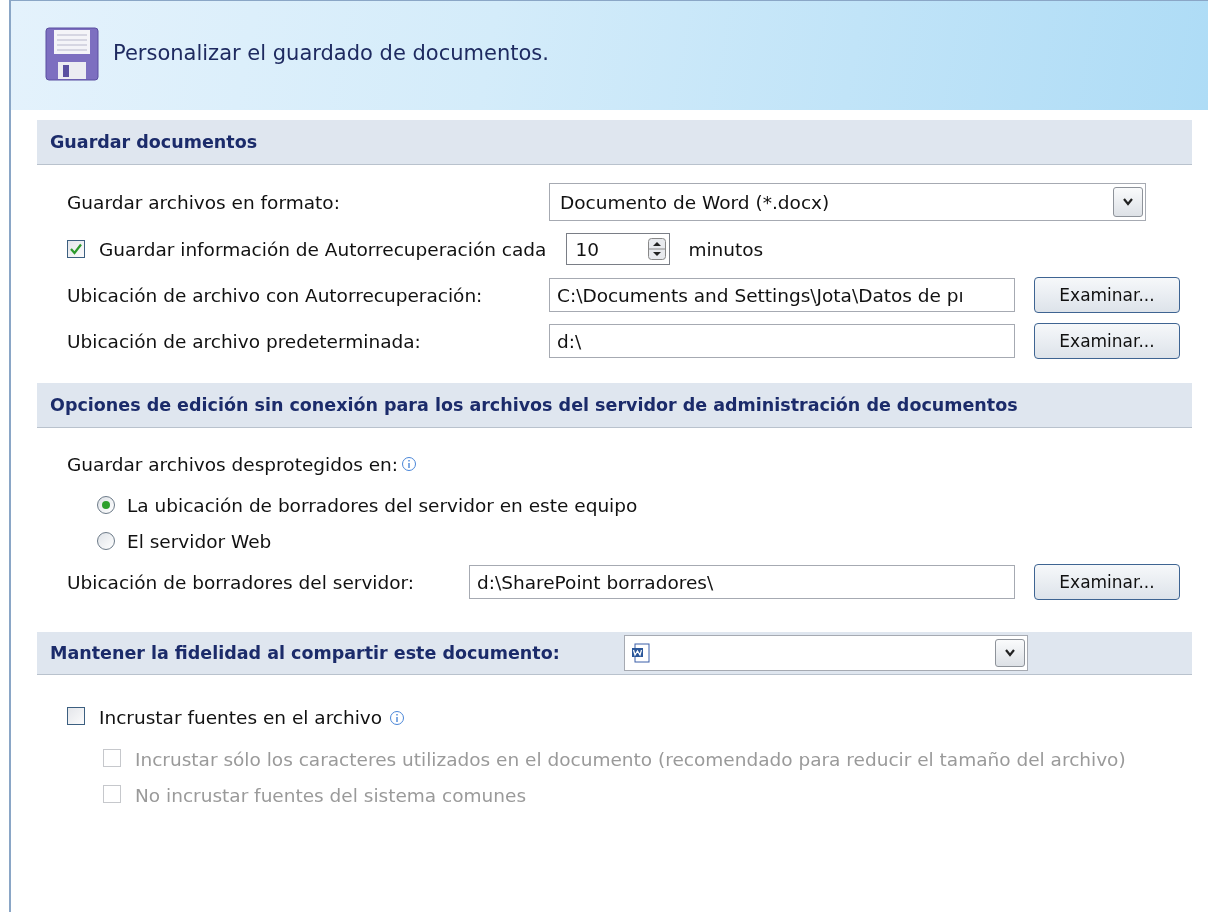 The image size is (1208, 912). I want to click on checkbox-label: Incrustar fuentes en el archivo, so click(241, 718).